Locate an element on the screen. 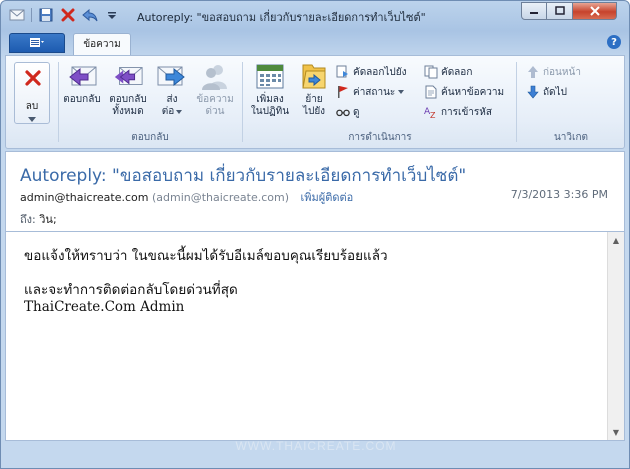 This screenshot has height=469, width=630. instant-message-button: ข้อความ ด่วน is located at coordinates (215, 89).